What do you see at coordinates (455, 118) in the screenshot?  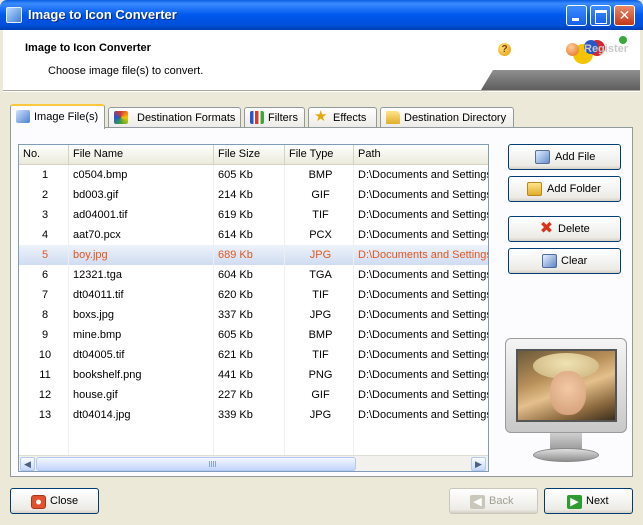 I see `tab-label: Destination Directory` at bounding box center [455, 118].